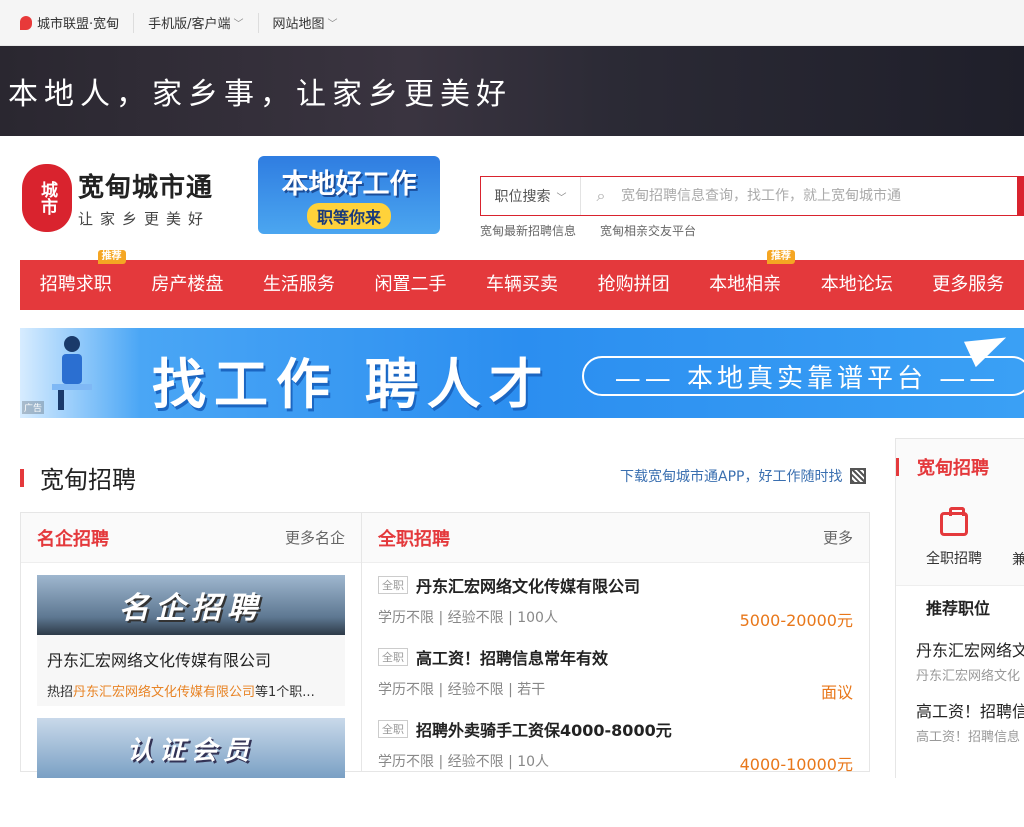 Image resolution: width=1024 pixels, height=827 pixels. I want to click on job-meta: 学历不限 | 经验不限 | 若干, so click(615, 689).